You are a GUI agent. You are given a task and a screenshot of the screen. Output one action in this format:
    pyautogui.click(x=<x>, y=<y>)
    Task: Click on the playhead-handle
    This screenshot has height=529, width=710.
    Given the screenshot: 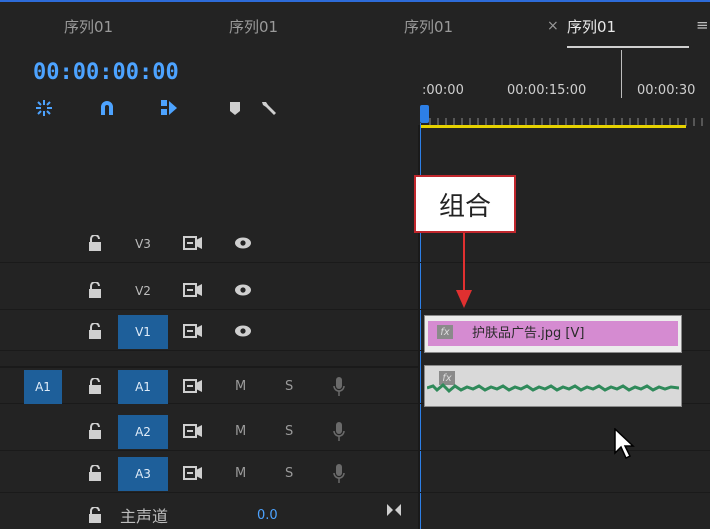 What is the action you would take?
    pyautogui.click(x=424, y=114)
    